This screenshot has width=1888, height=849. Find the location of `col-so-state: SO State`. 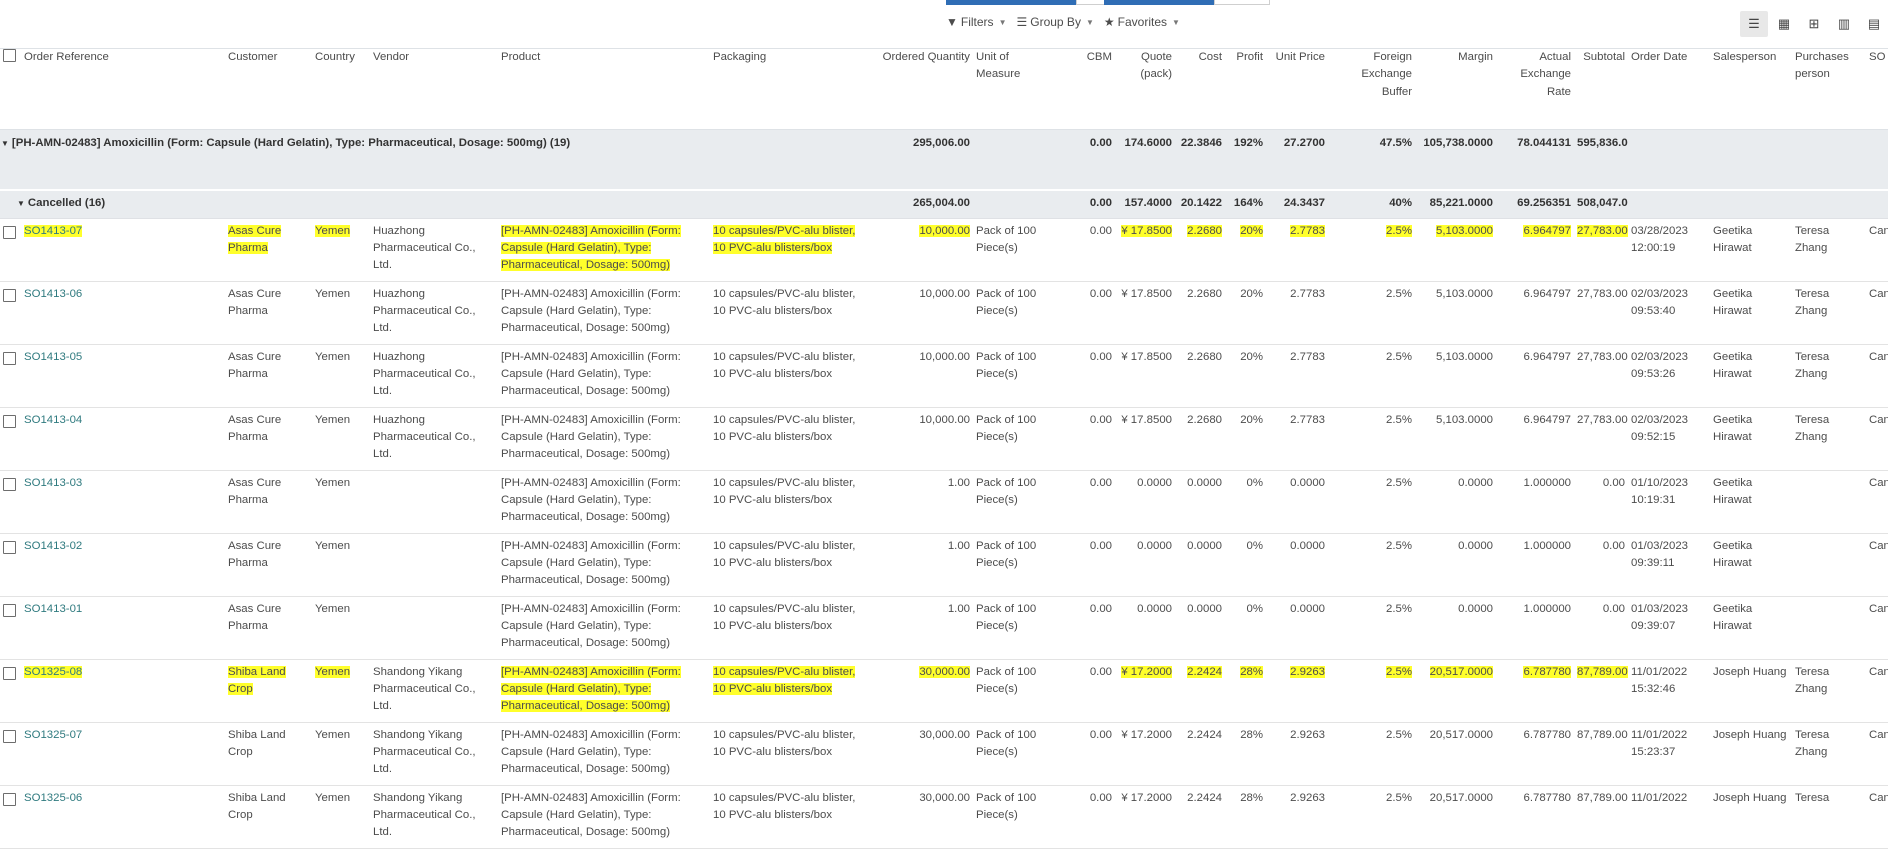

col-so-state: SO State is located at coordinates (1877, 89).